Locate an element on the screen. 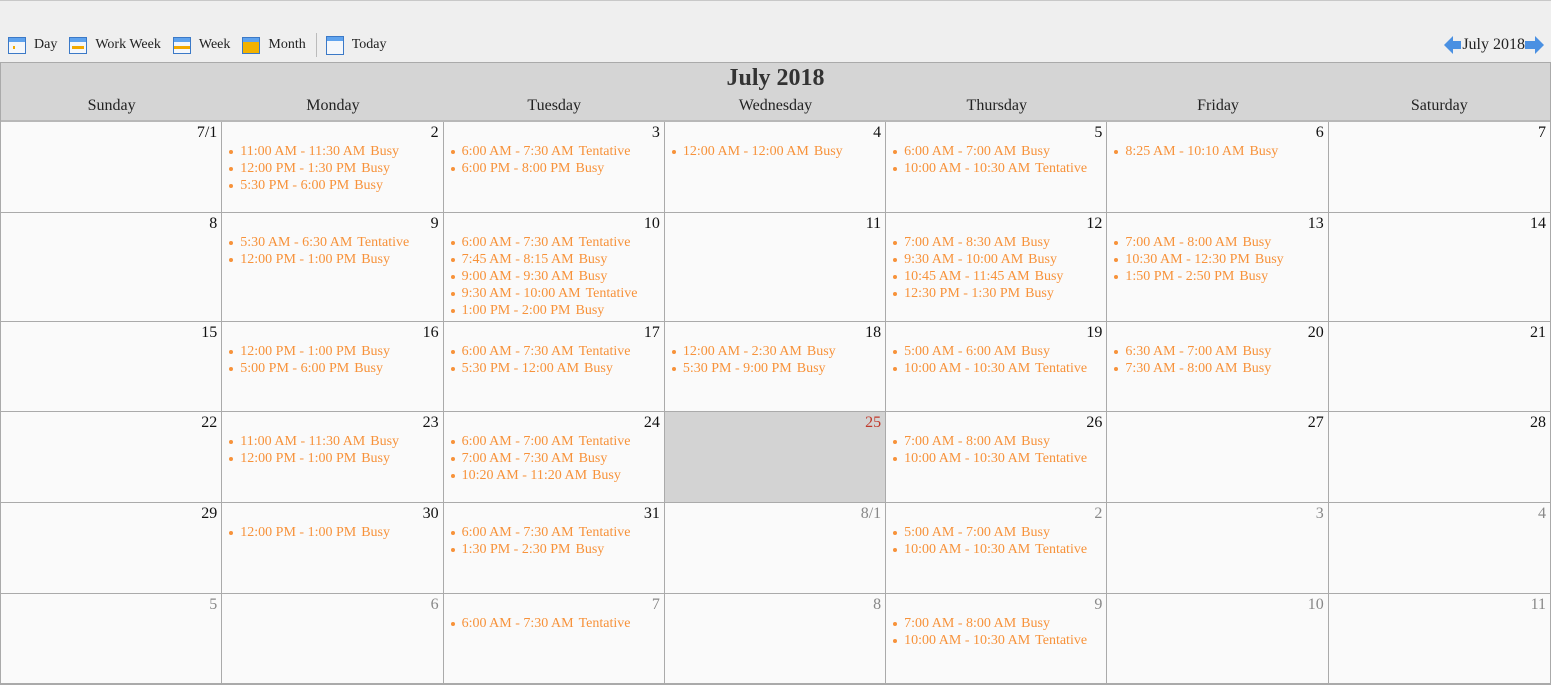 This screenshot has width=1551, height=685. calendar-event: 5:00 PM - 6:00 PM Busy is located at coordinates (335, 368).